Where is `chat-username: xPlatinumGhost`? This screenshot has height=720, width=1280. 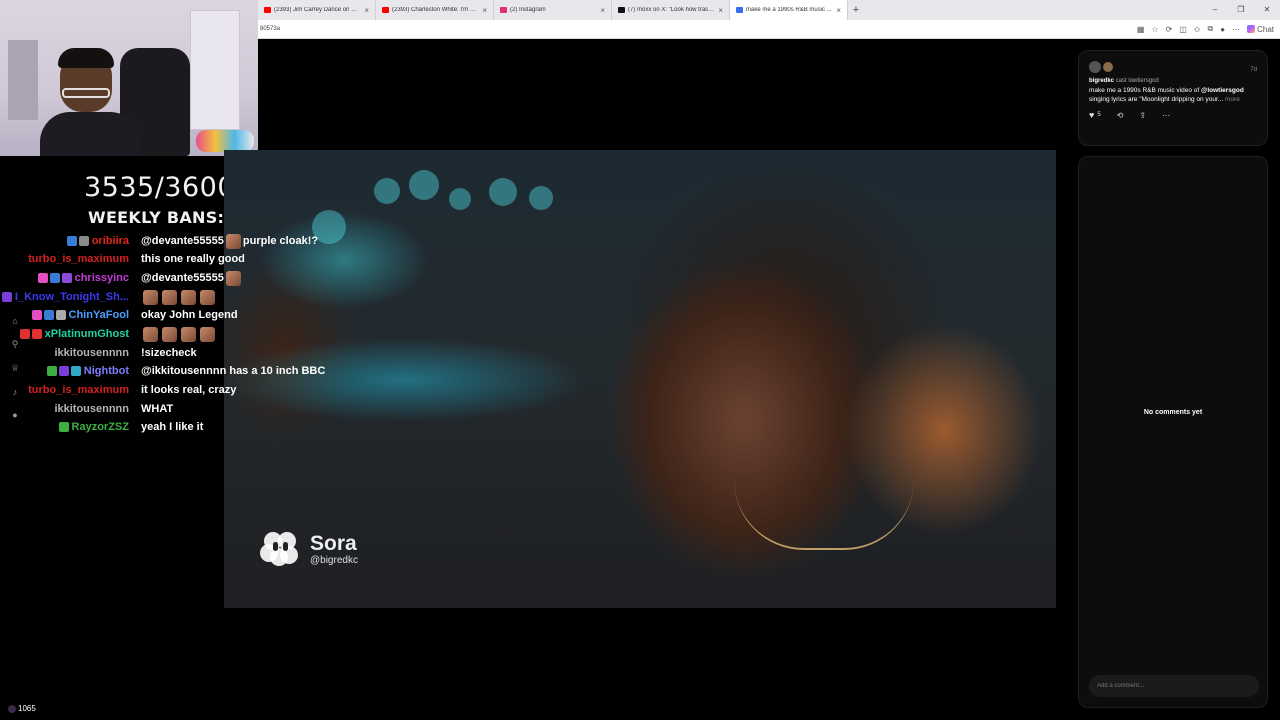 chat-username: xPlatinumGhost is located at coordinates (87, 334).